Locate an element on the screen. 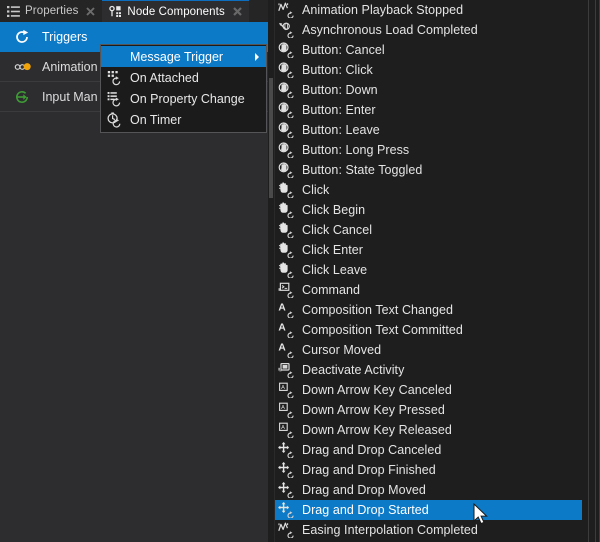  trigger-list-item-label: Down Arrow Key Canceled is located at coordinates (377, 390).